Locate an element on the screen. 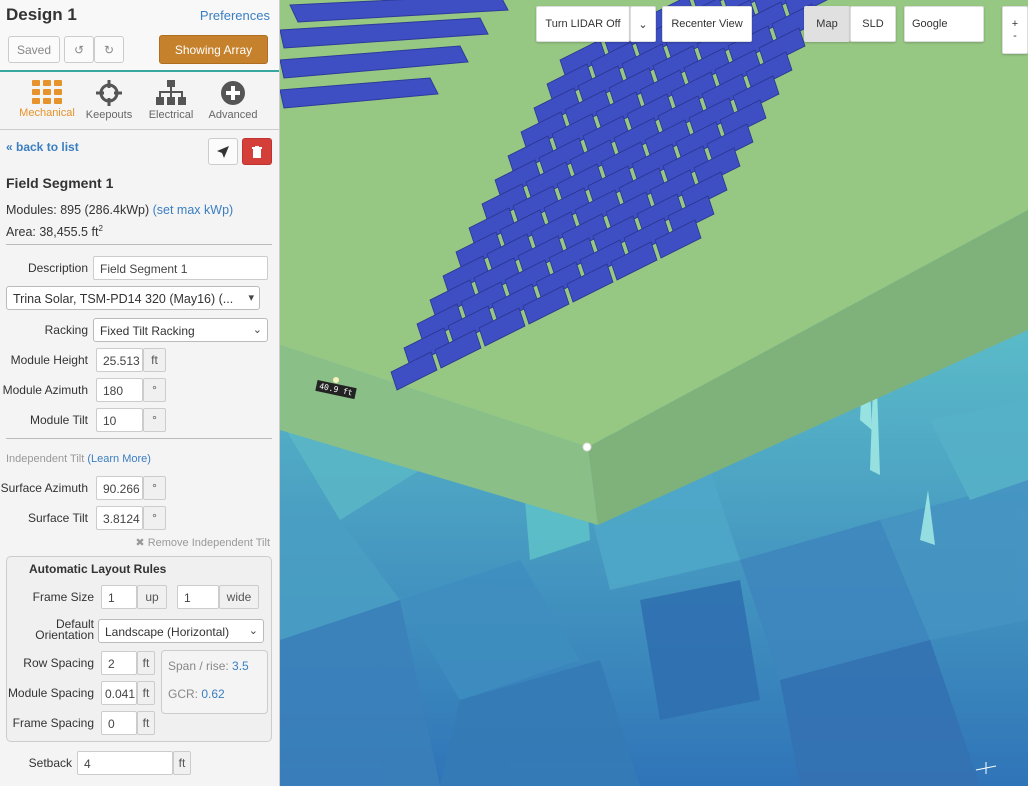  gcr-readout: GCR: 0.62 is located at coordinates (196, 694).